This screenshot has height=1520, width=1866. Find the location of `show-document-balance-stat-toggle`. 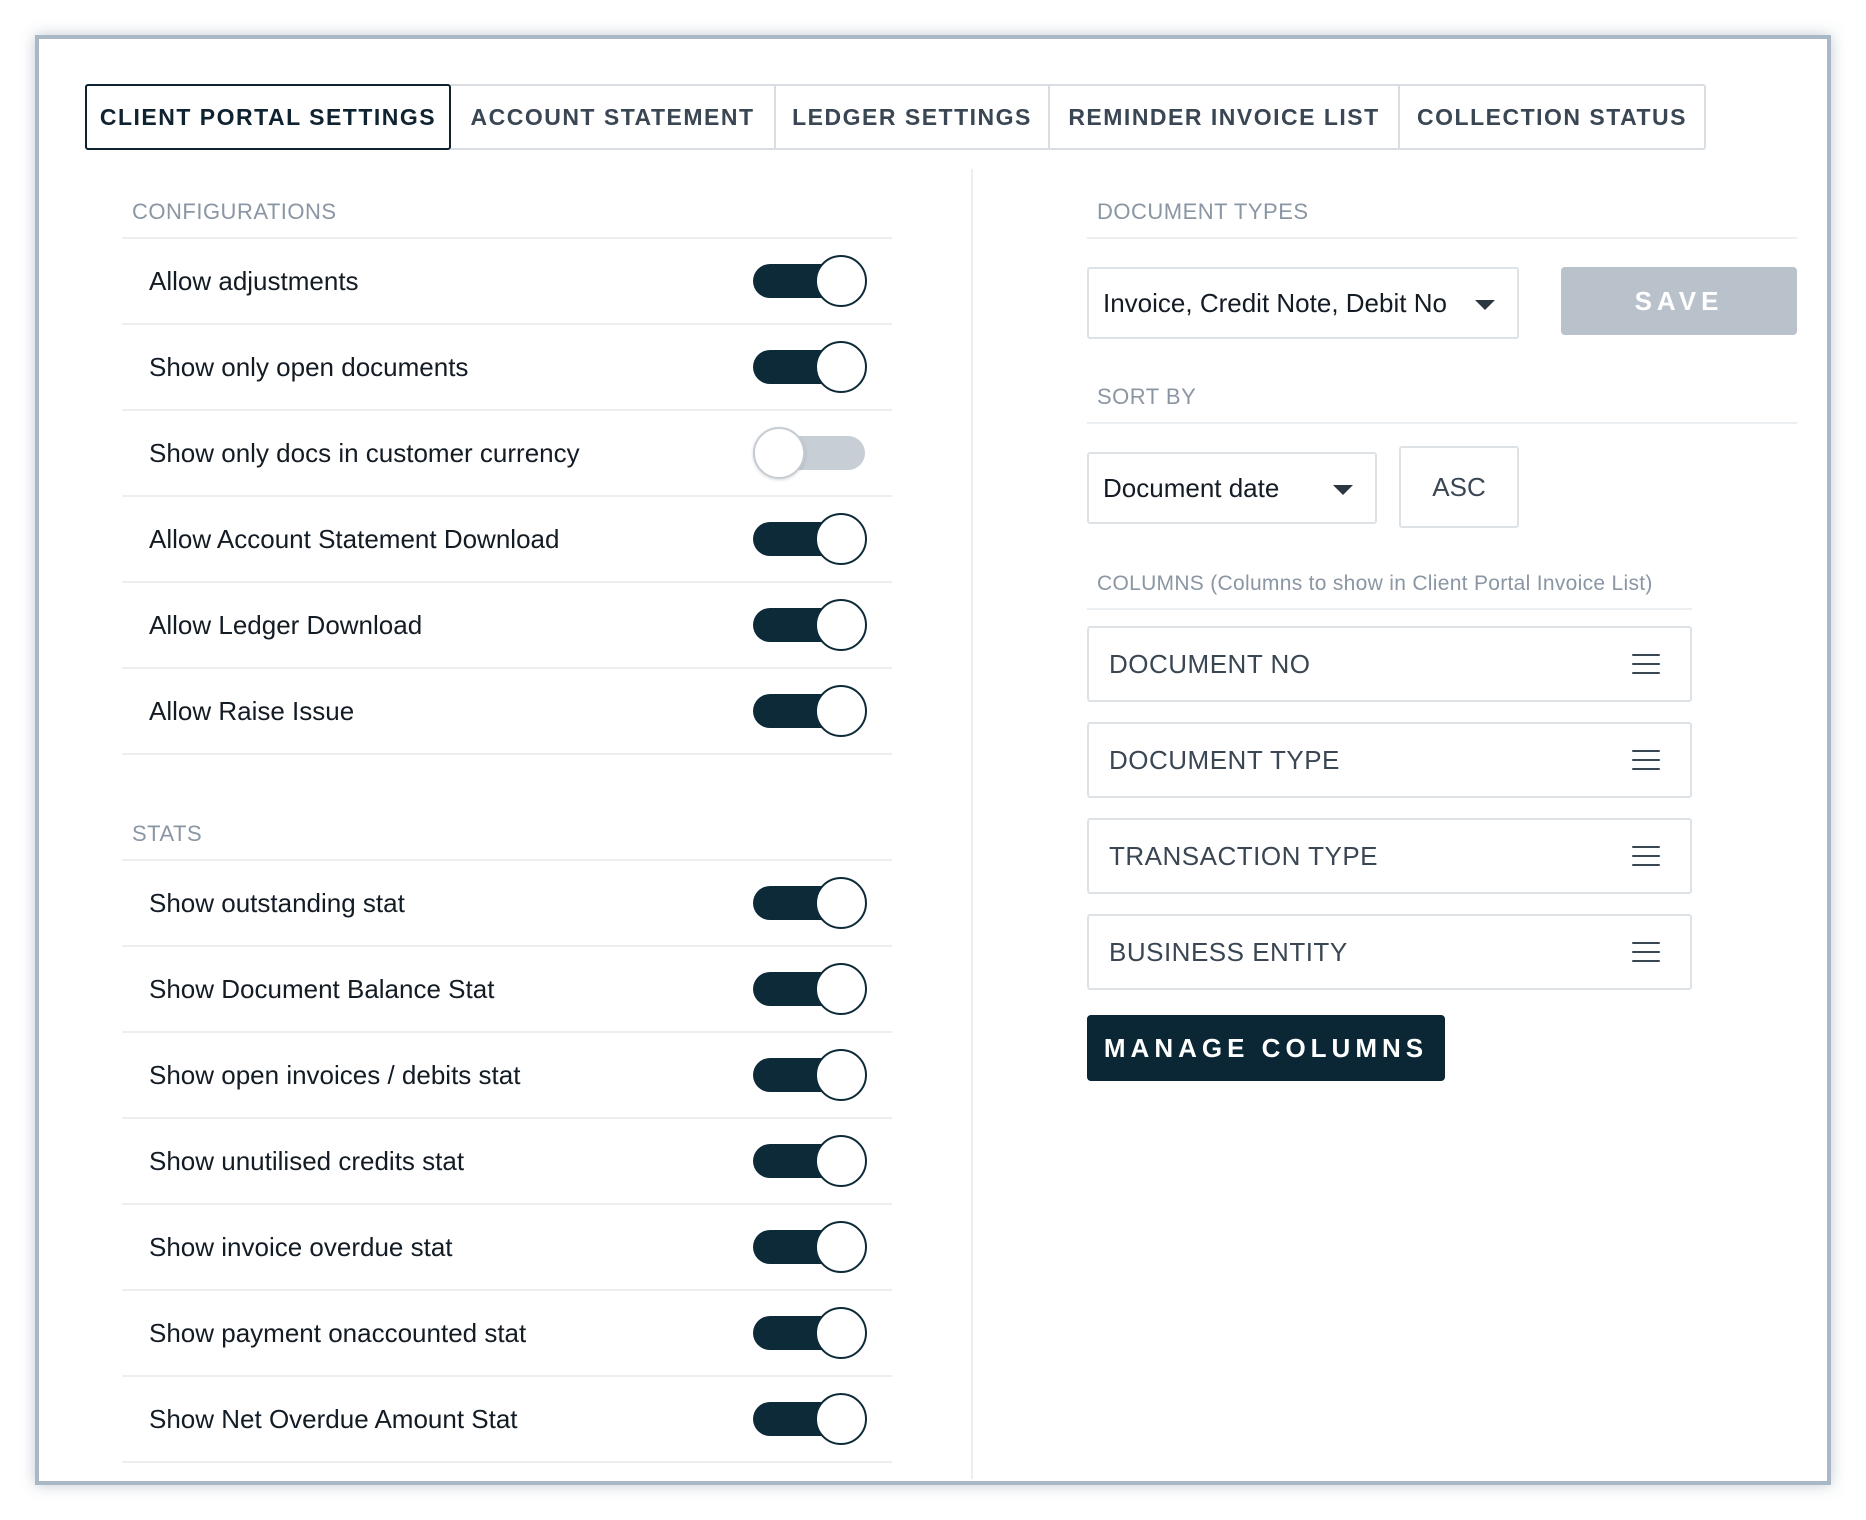

show-document-balance-stat-toggle is located at coordinates (810, 989).